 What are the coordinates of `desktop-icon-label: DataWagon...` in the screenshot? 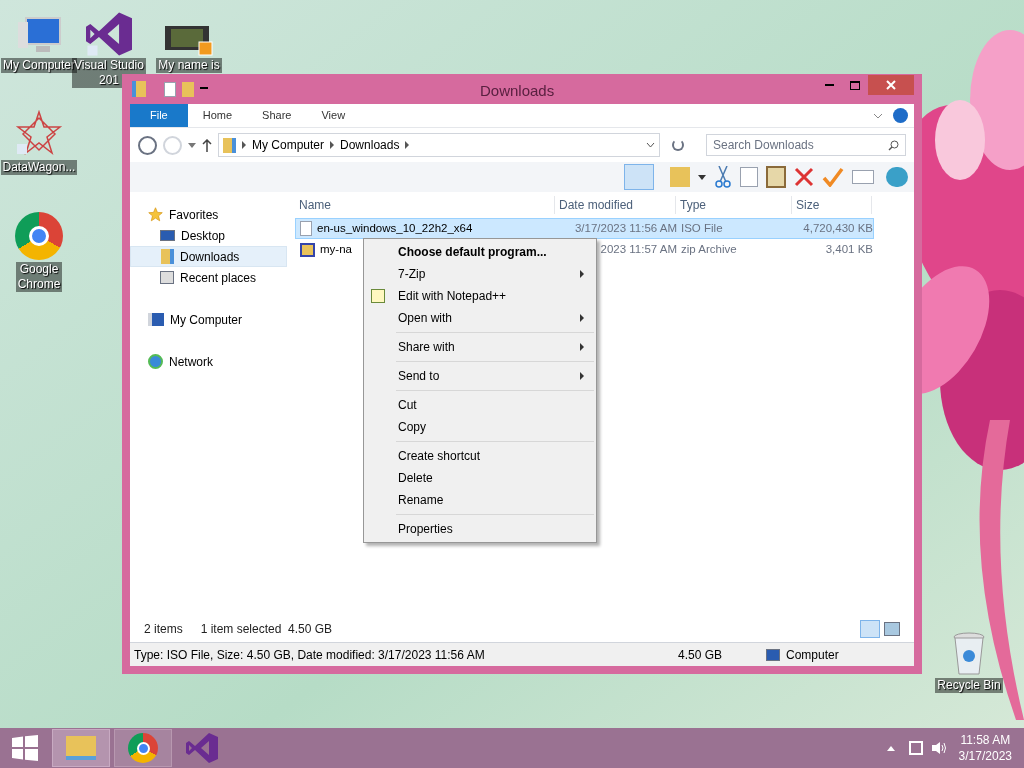 It's located at (39, 167).